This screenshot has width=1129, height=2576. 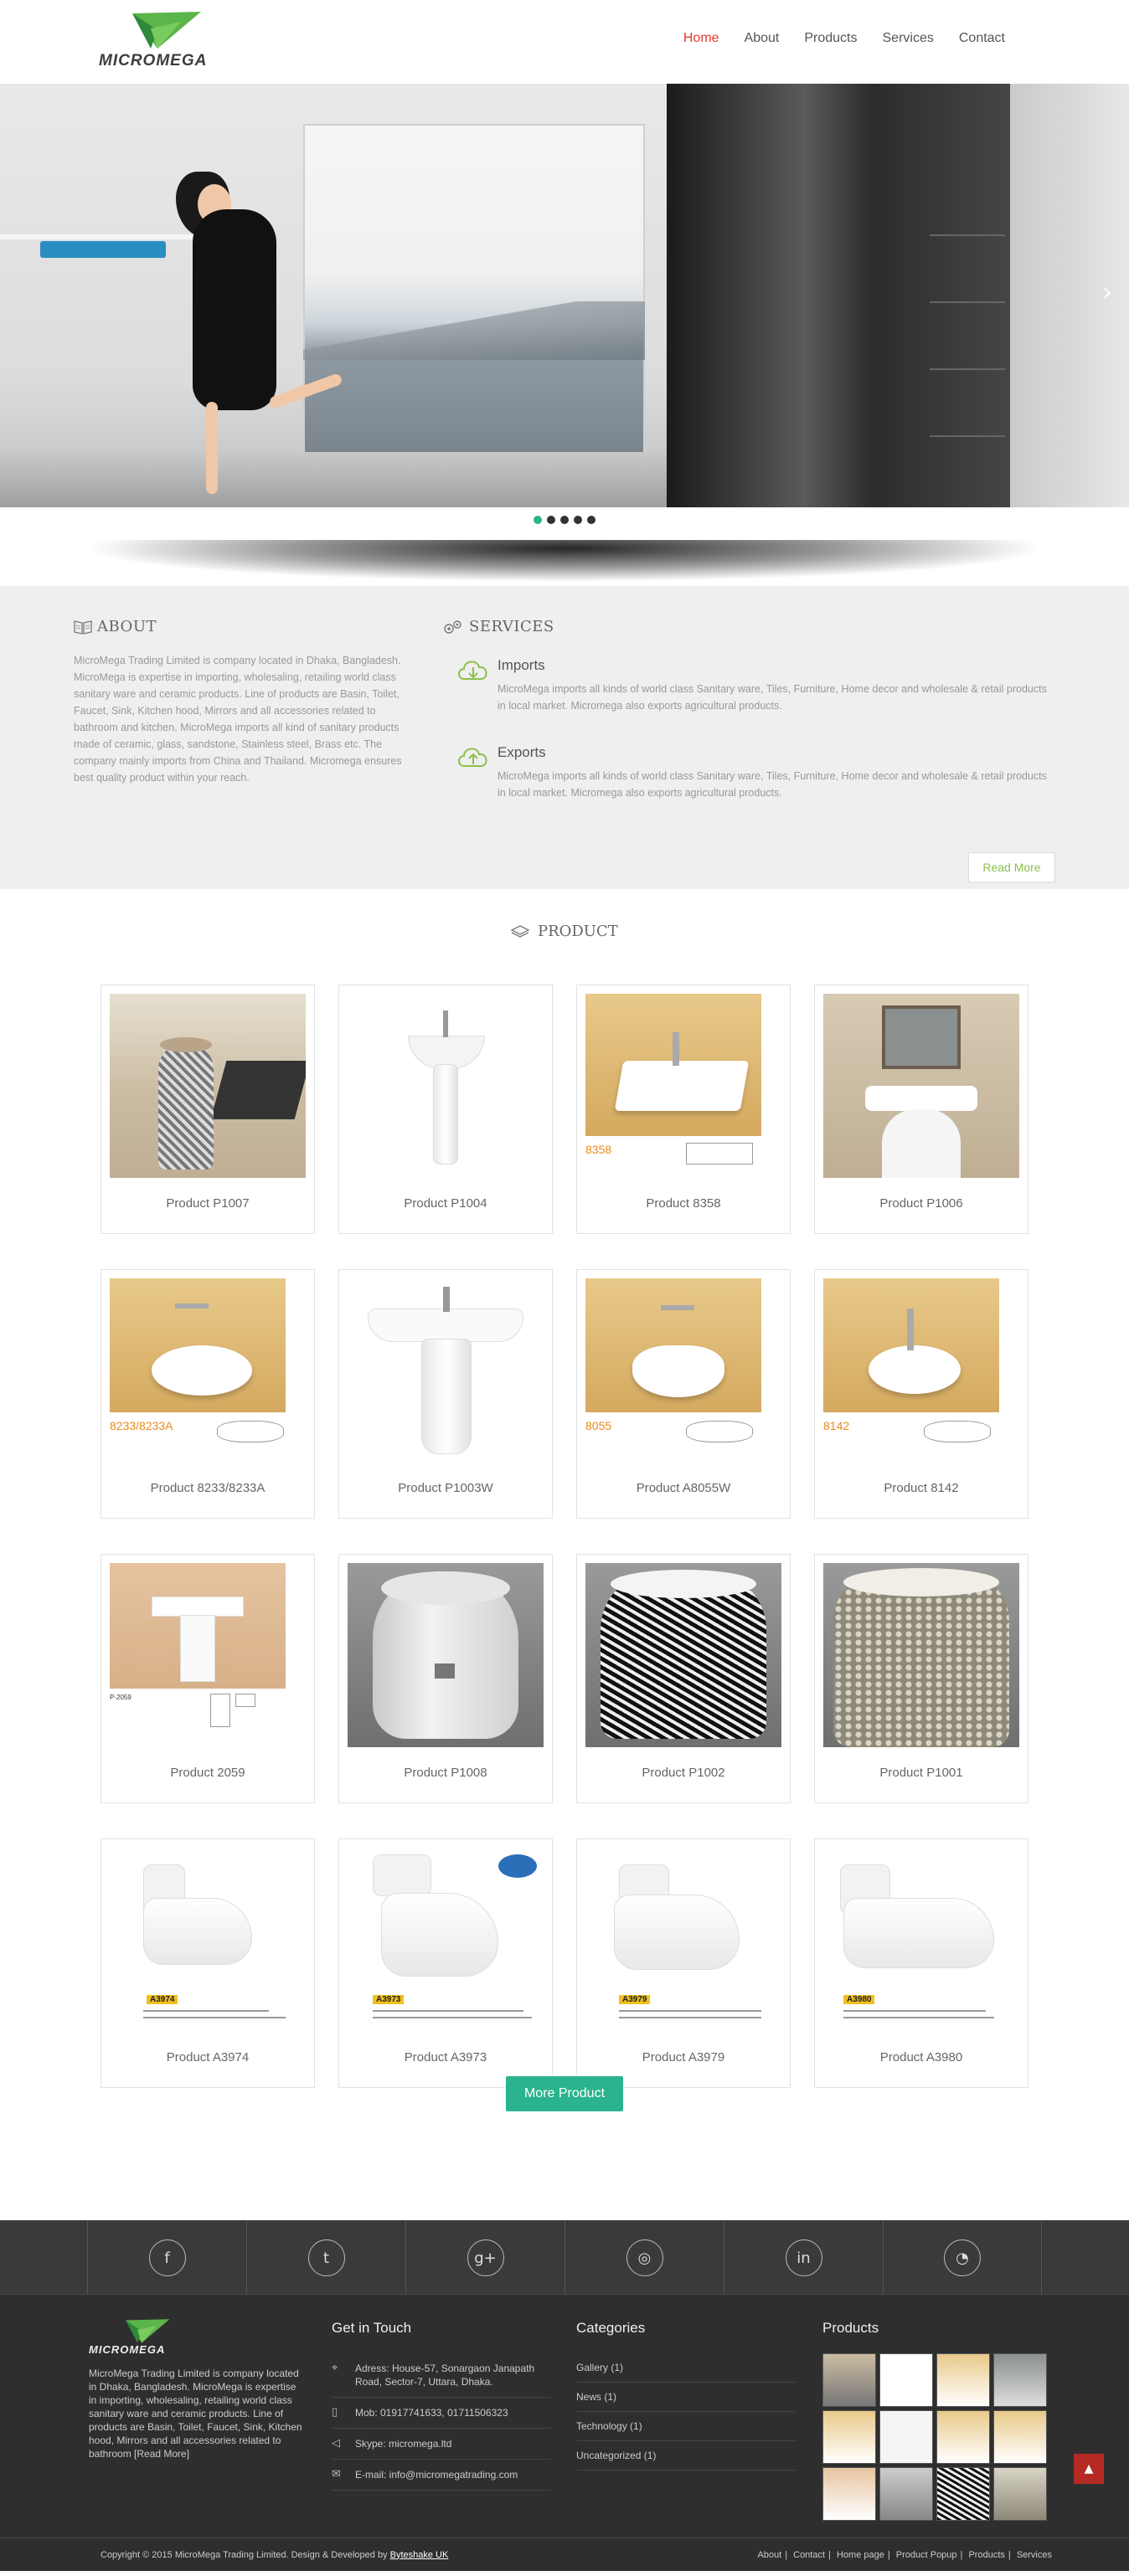 I want to click on nav-about: About, so click(x=762, y=38).